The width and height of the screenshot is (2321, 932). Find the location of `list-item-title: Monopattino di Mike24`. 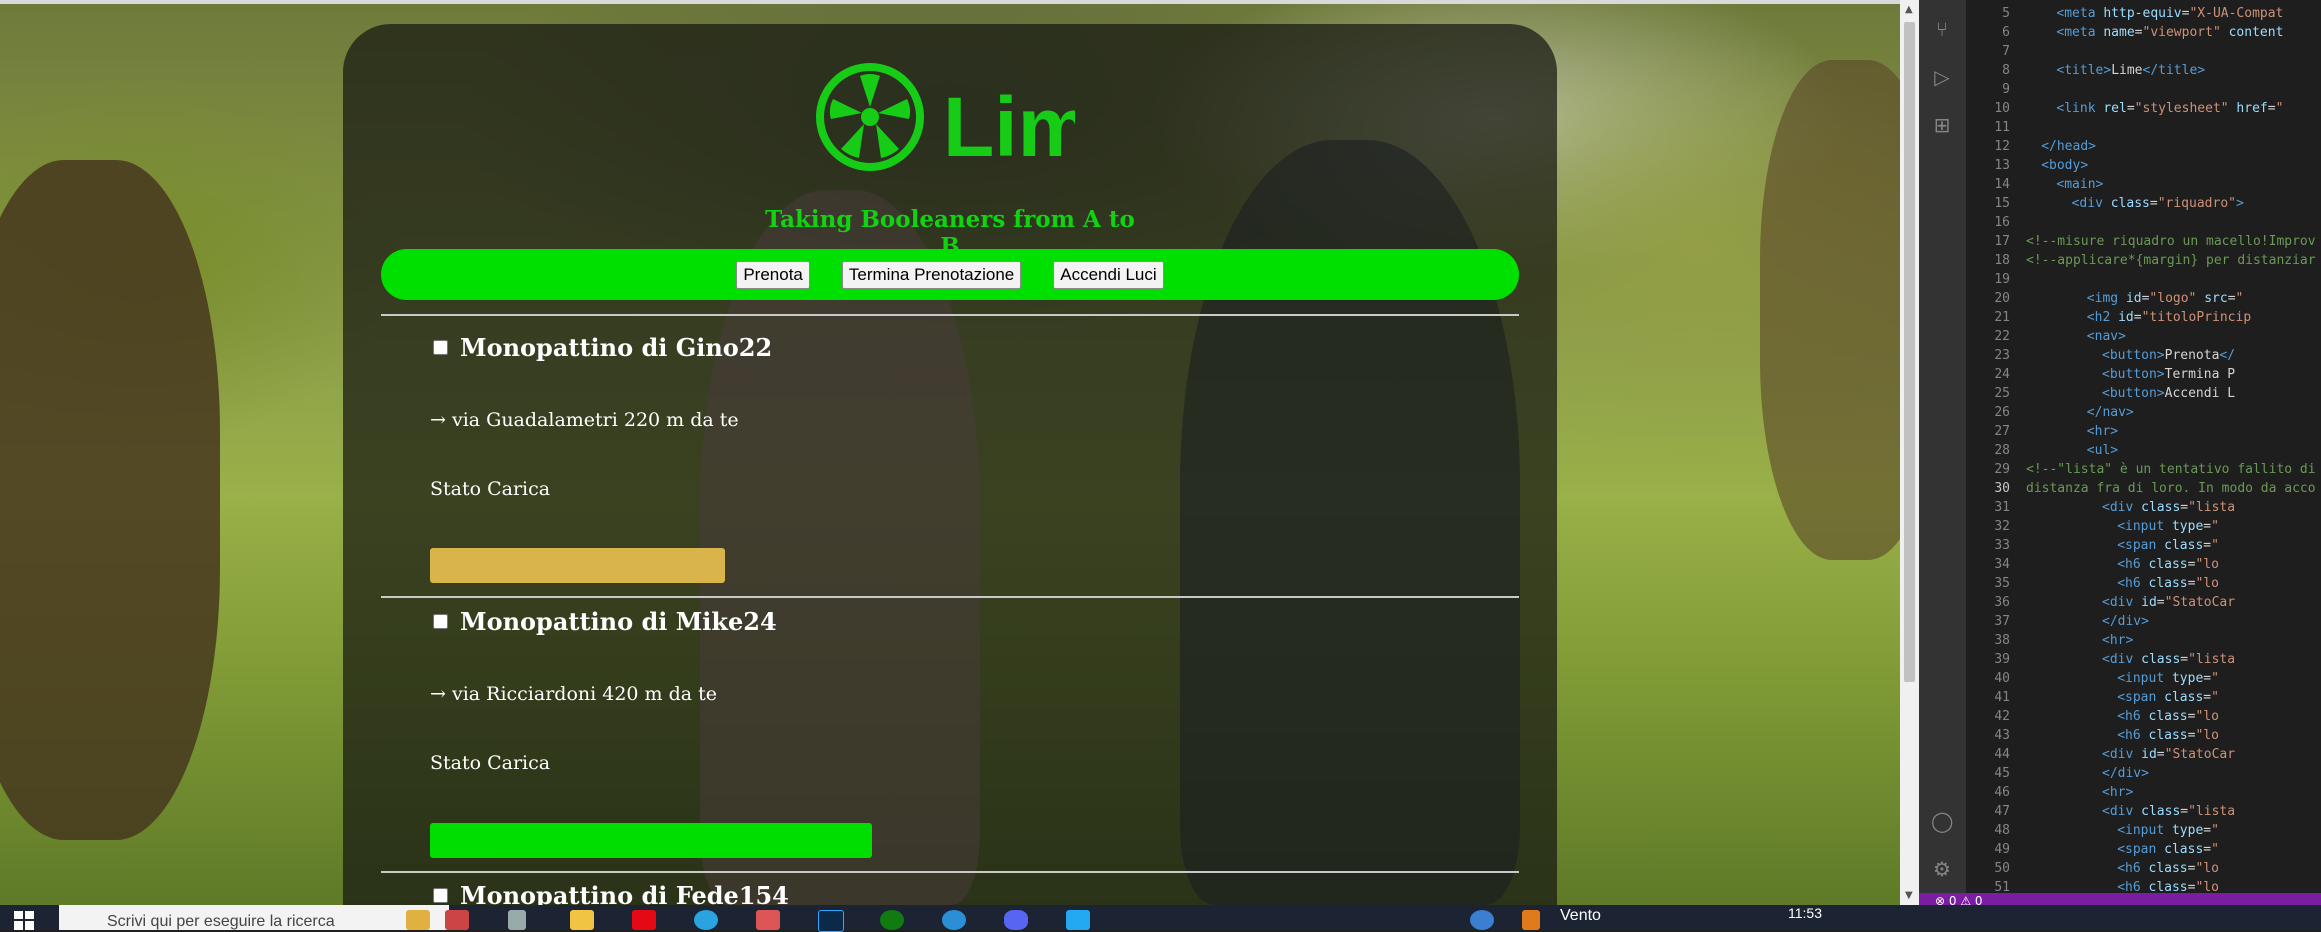

list-item-title: Monopattino di Mike24 is located at coordinates (605, 621).